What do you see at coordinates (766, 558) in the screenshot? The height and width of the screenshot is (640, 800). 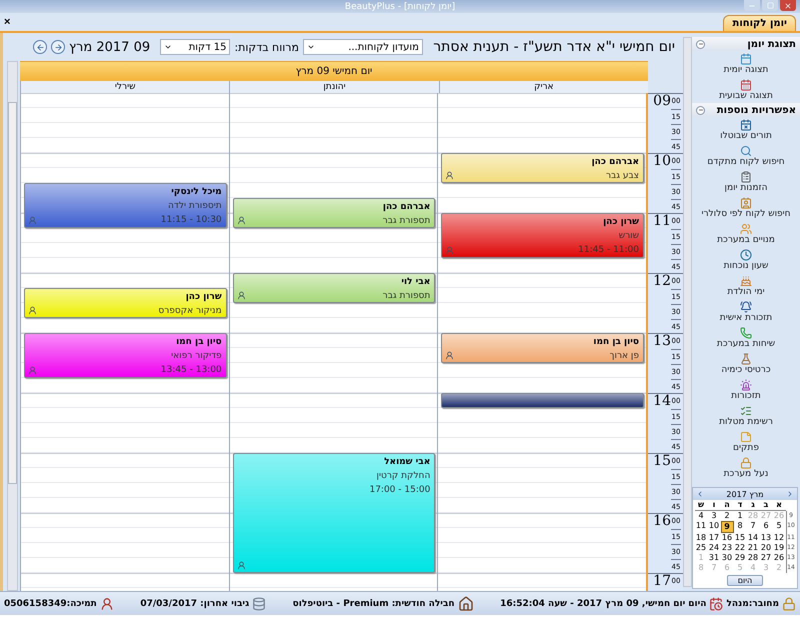 I see `calendar-day: 27` at bounding box center [766, 558].